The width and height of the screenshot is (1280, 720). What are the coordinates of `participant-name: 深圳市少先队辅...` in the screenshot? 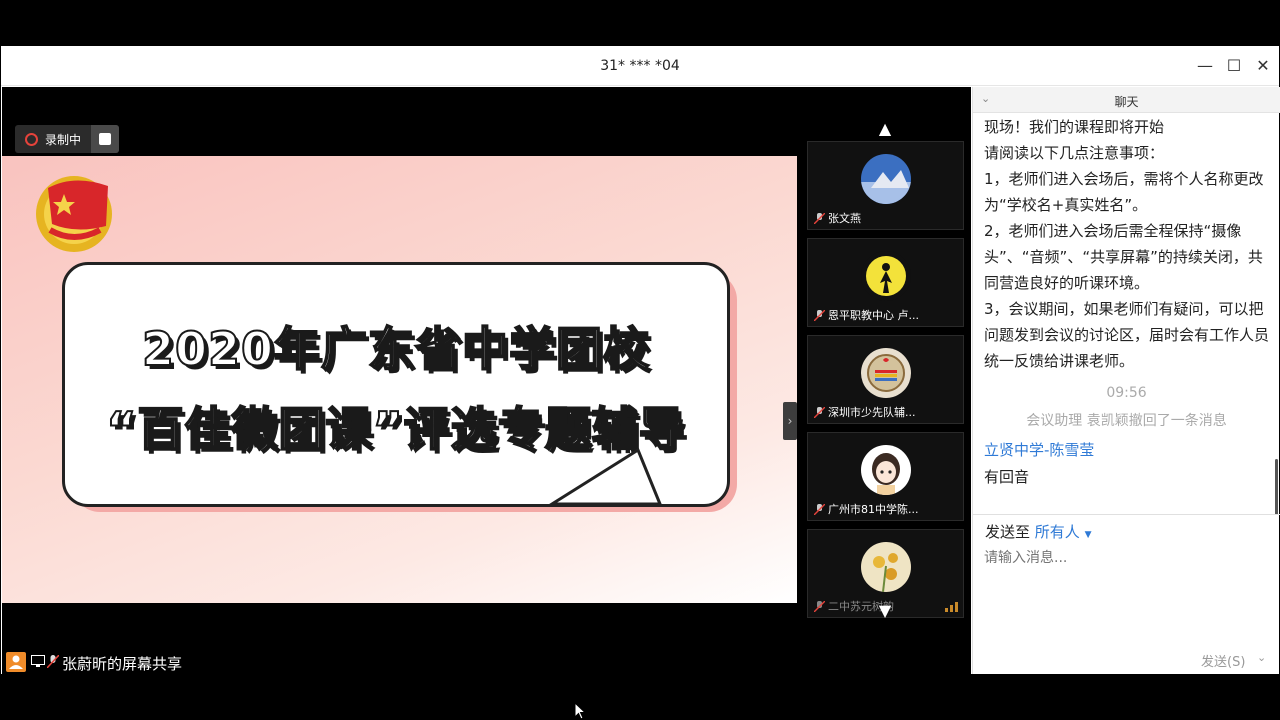 It's located at (886, 412).